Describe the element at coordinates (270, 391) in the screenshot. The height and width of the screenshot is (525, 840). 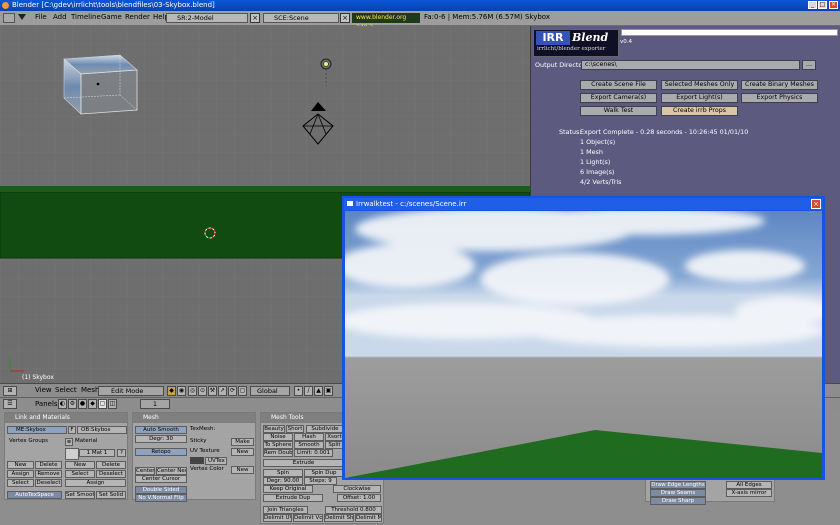
I see `orientation-selector: Global` at that location.